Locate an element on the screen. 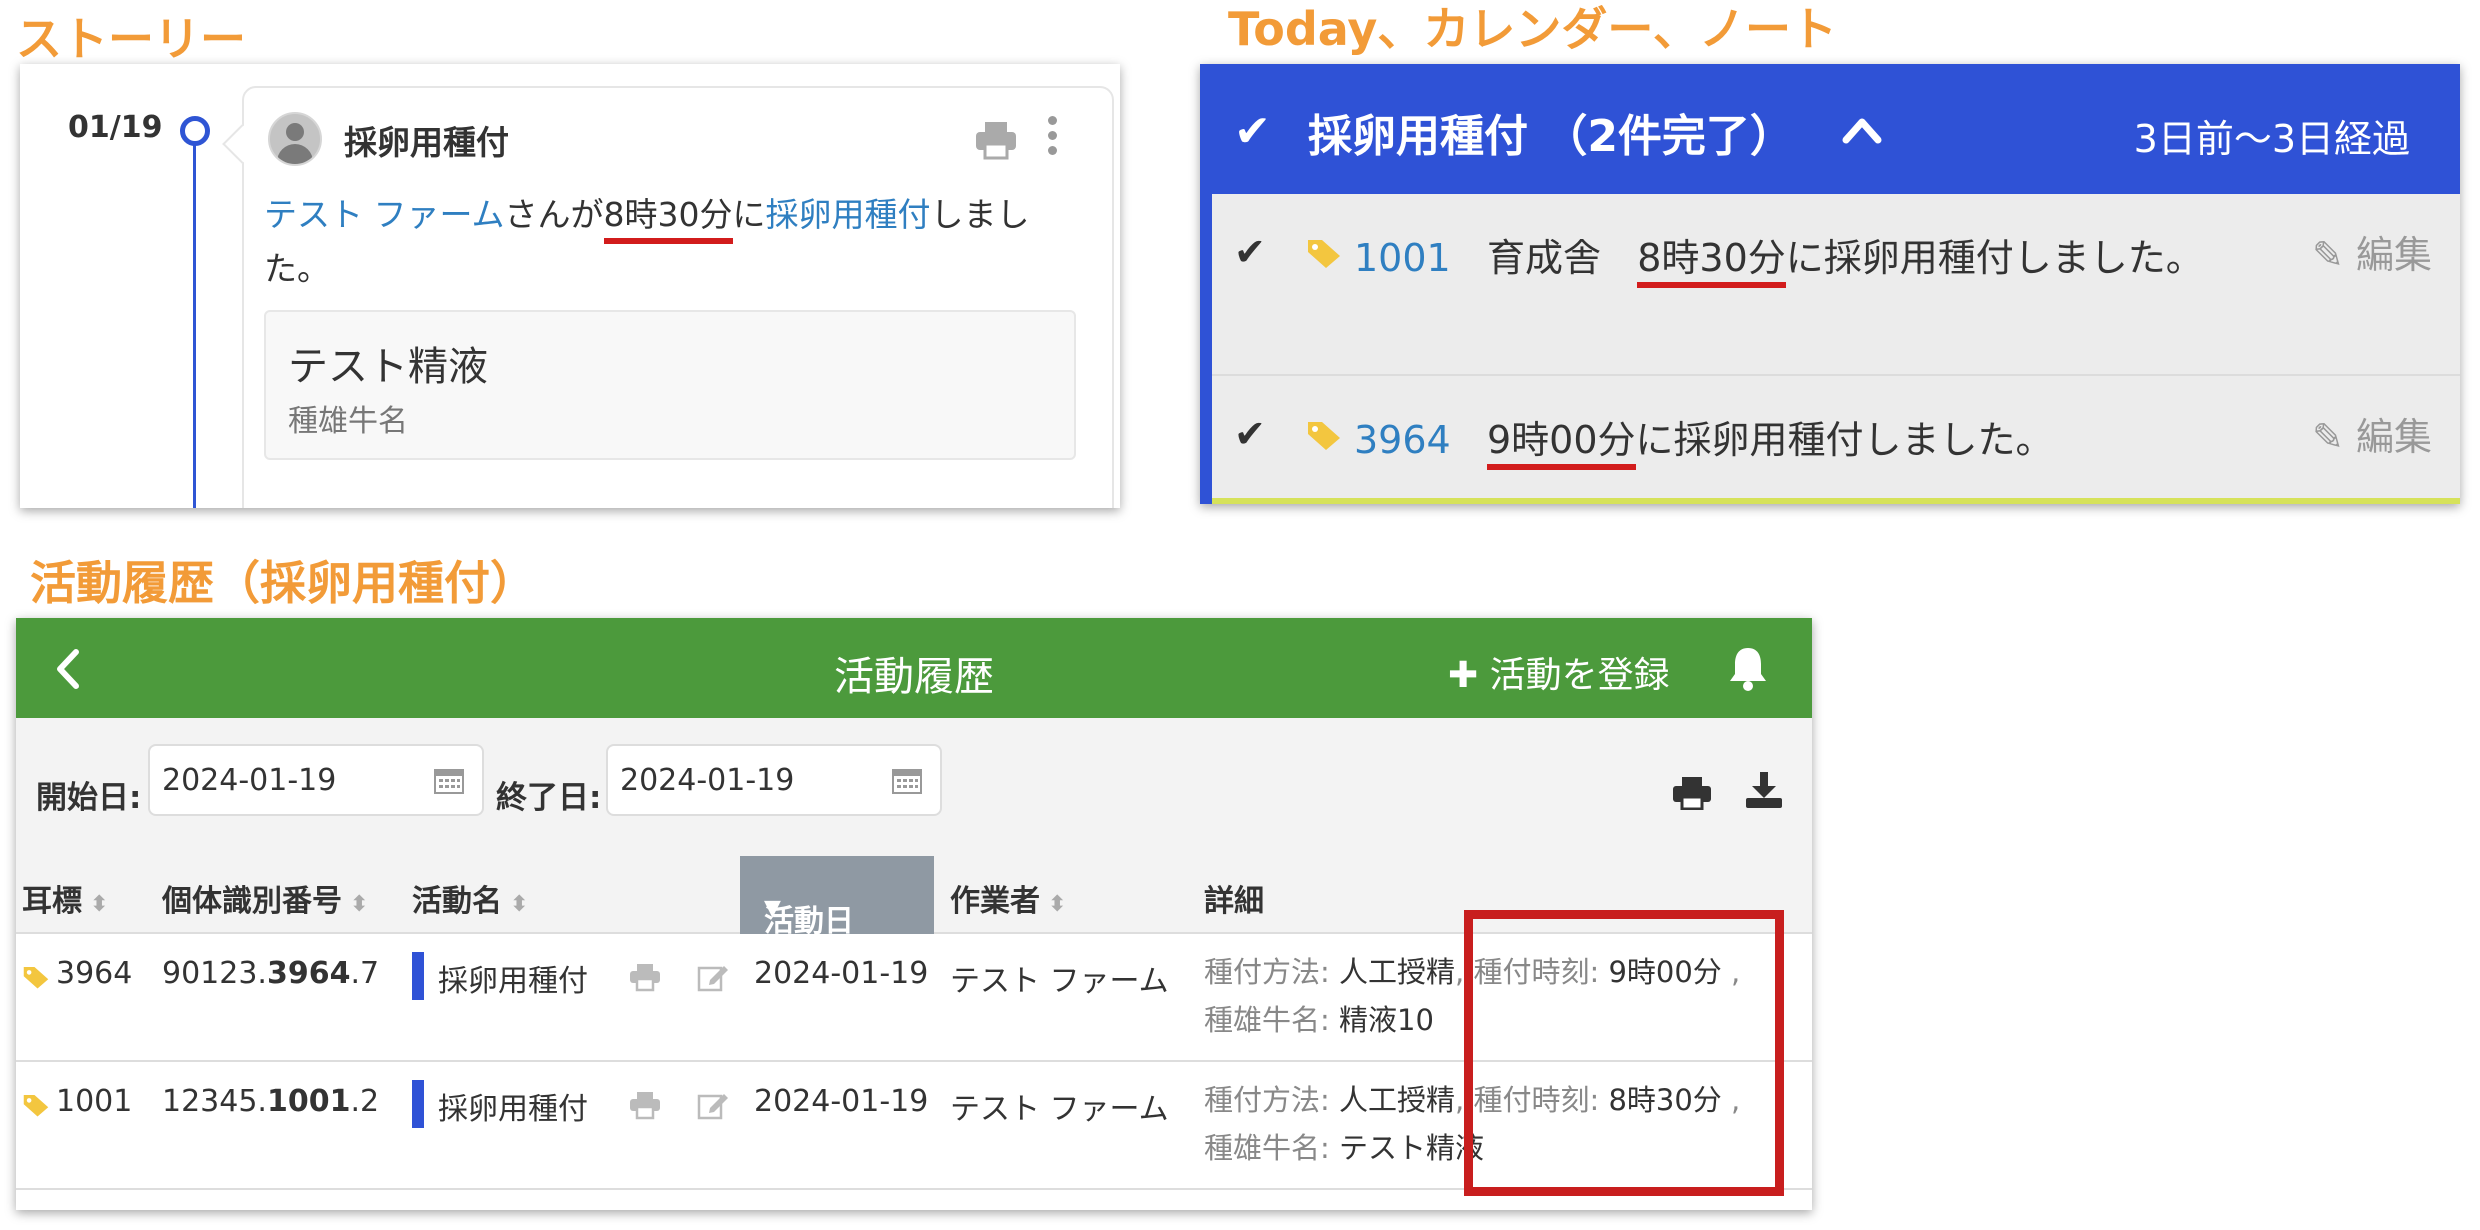 This screenshot has width=2480, height=1230. sort-desc-icon: ▼ is located at coordinates (772, 908).